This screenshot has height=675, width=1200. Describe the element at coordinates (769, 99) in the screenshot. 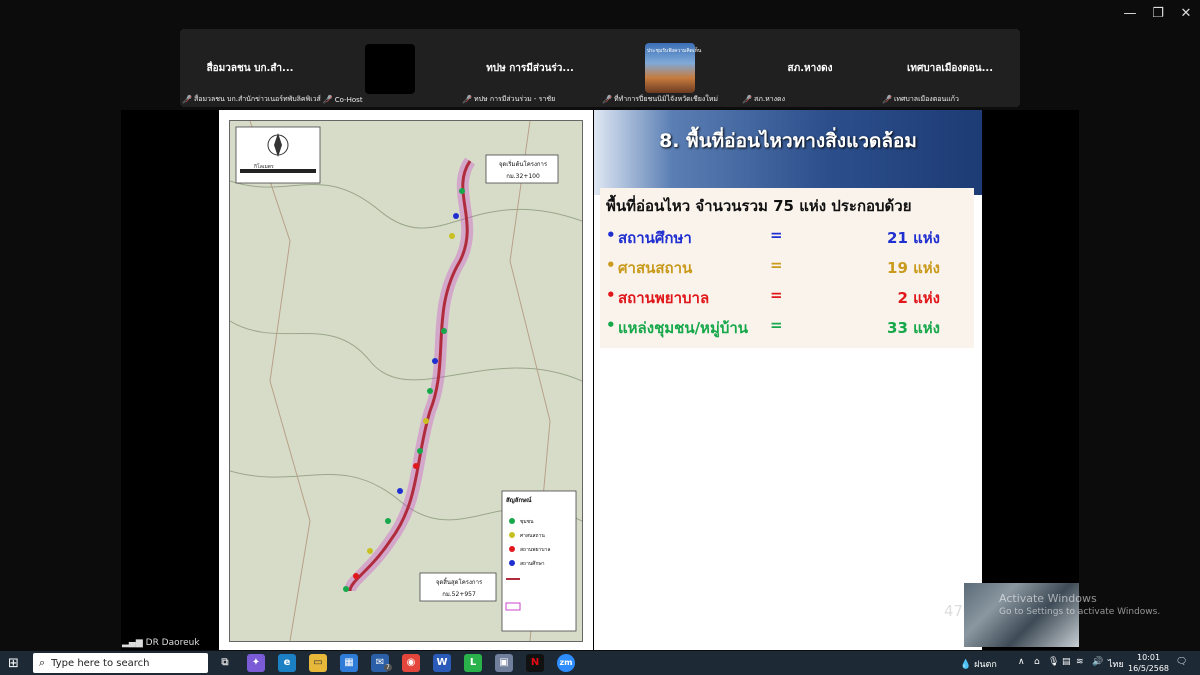

I see `caption-text: สภ.หางดง` at that location.